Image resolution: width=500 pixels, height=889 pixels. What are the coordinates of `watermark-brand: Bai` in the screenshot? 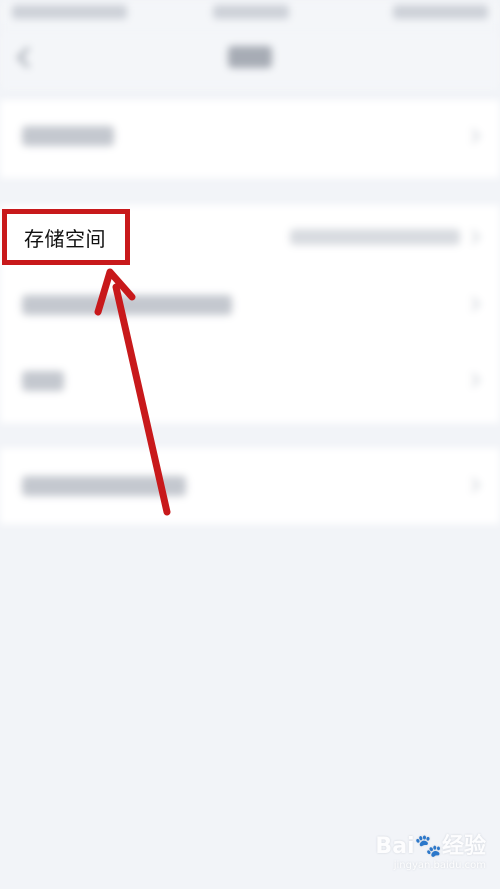 It's located at (395, 846).